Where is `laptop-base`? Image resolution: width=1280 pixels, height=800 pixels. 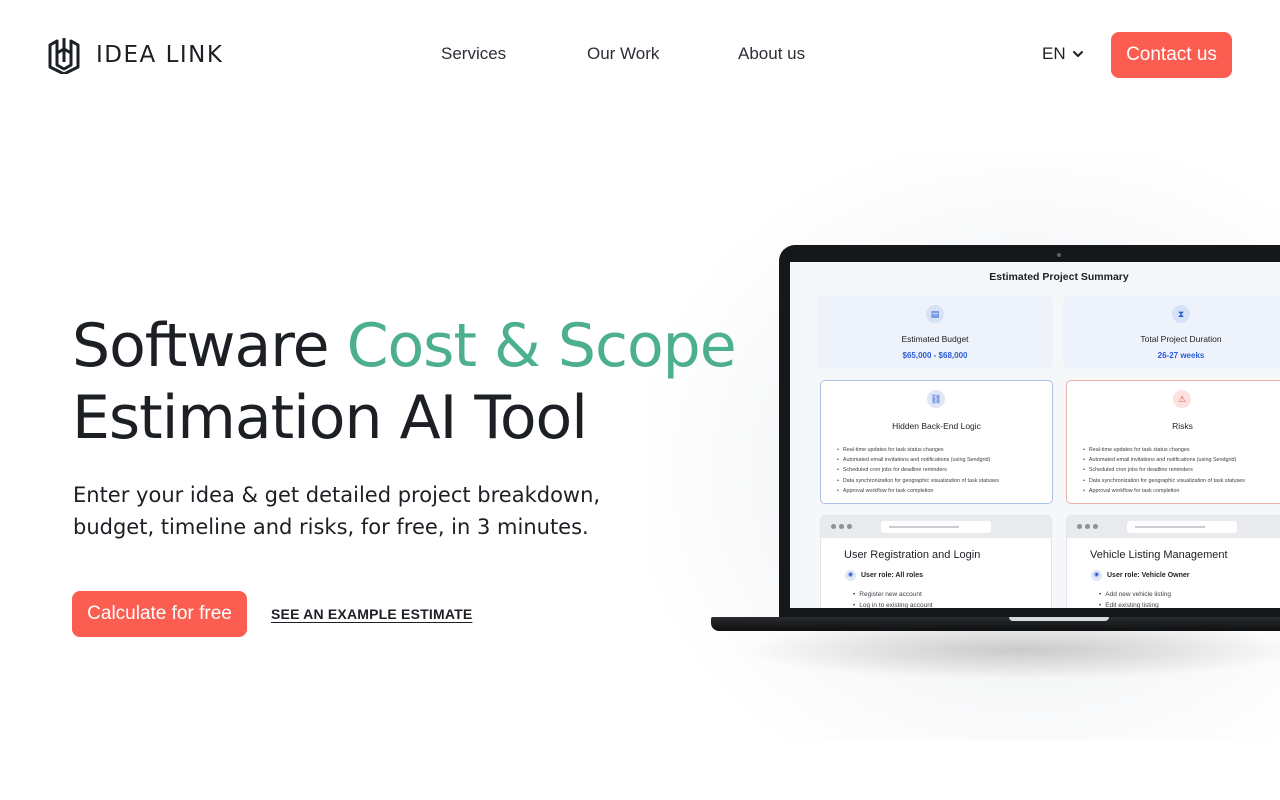 laptop-base is located at coordinates (995, 624).